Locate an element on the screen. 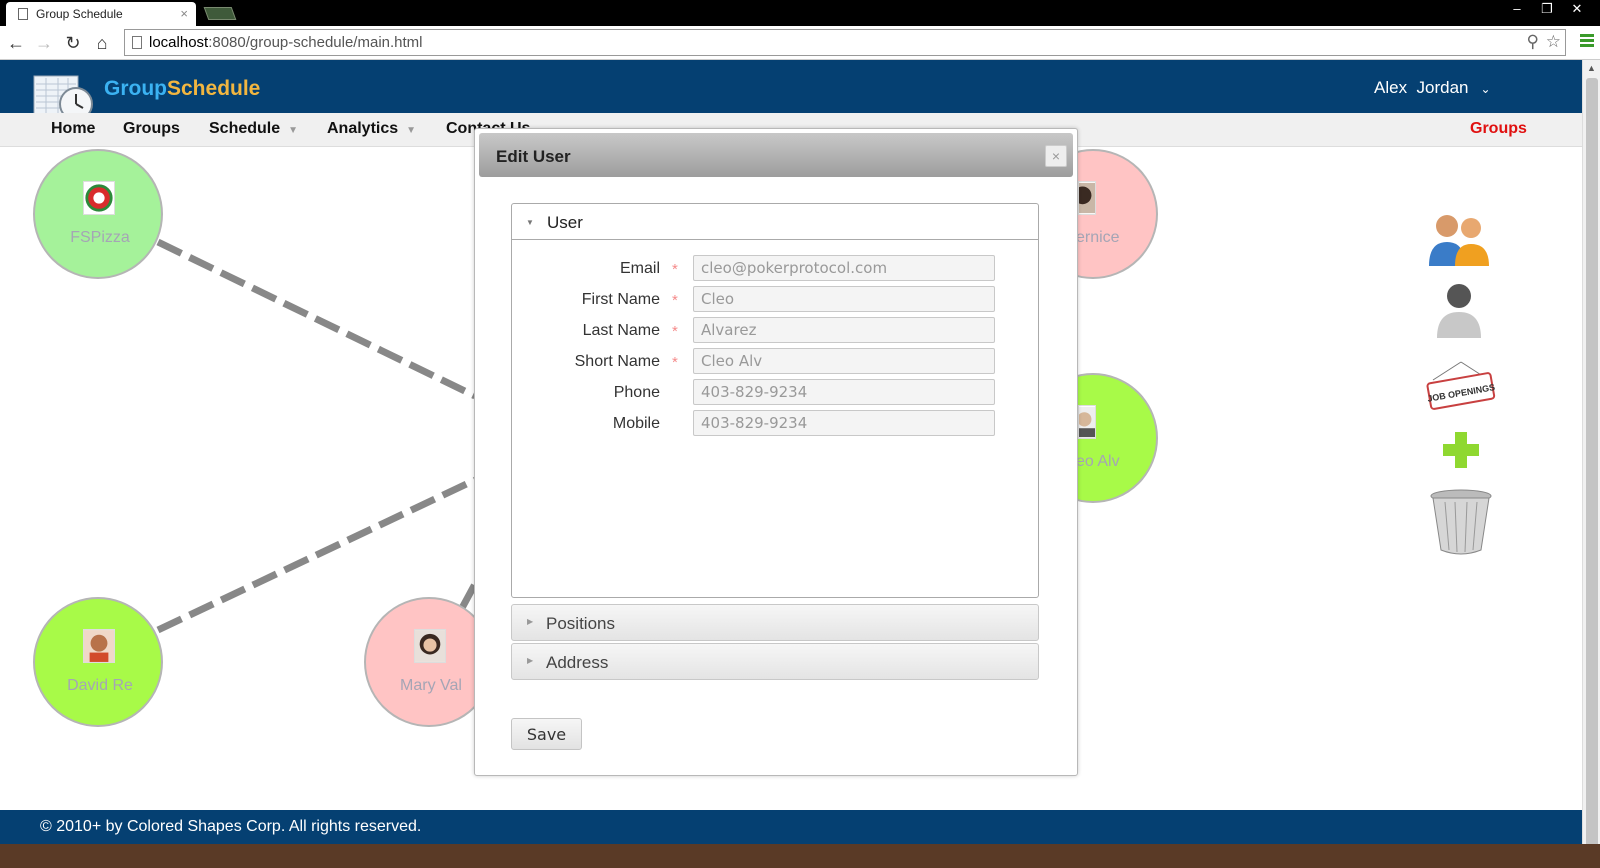  groups-link: Groups is located at coordinates (1498, 129).